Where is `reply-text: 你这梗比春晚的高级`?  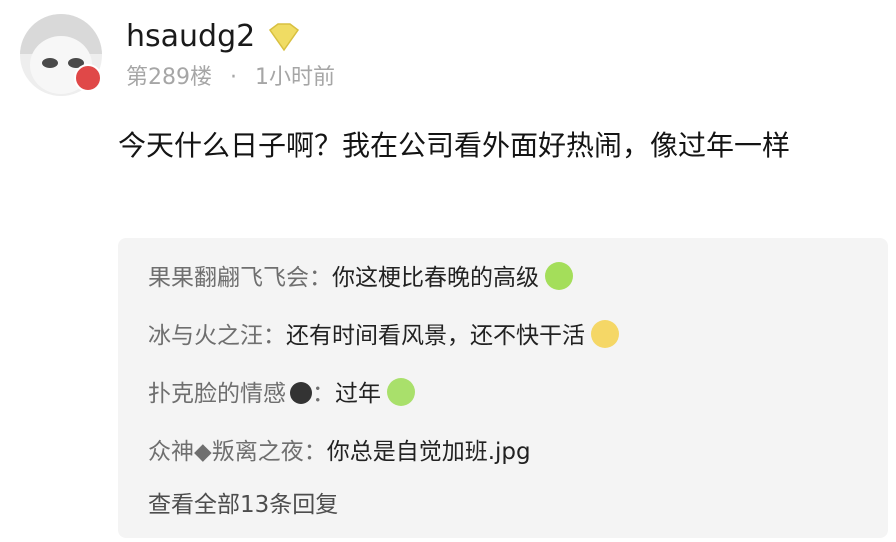
reply-text: 你这梗比春晚的高级 is located at coordinates (435, 278).